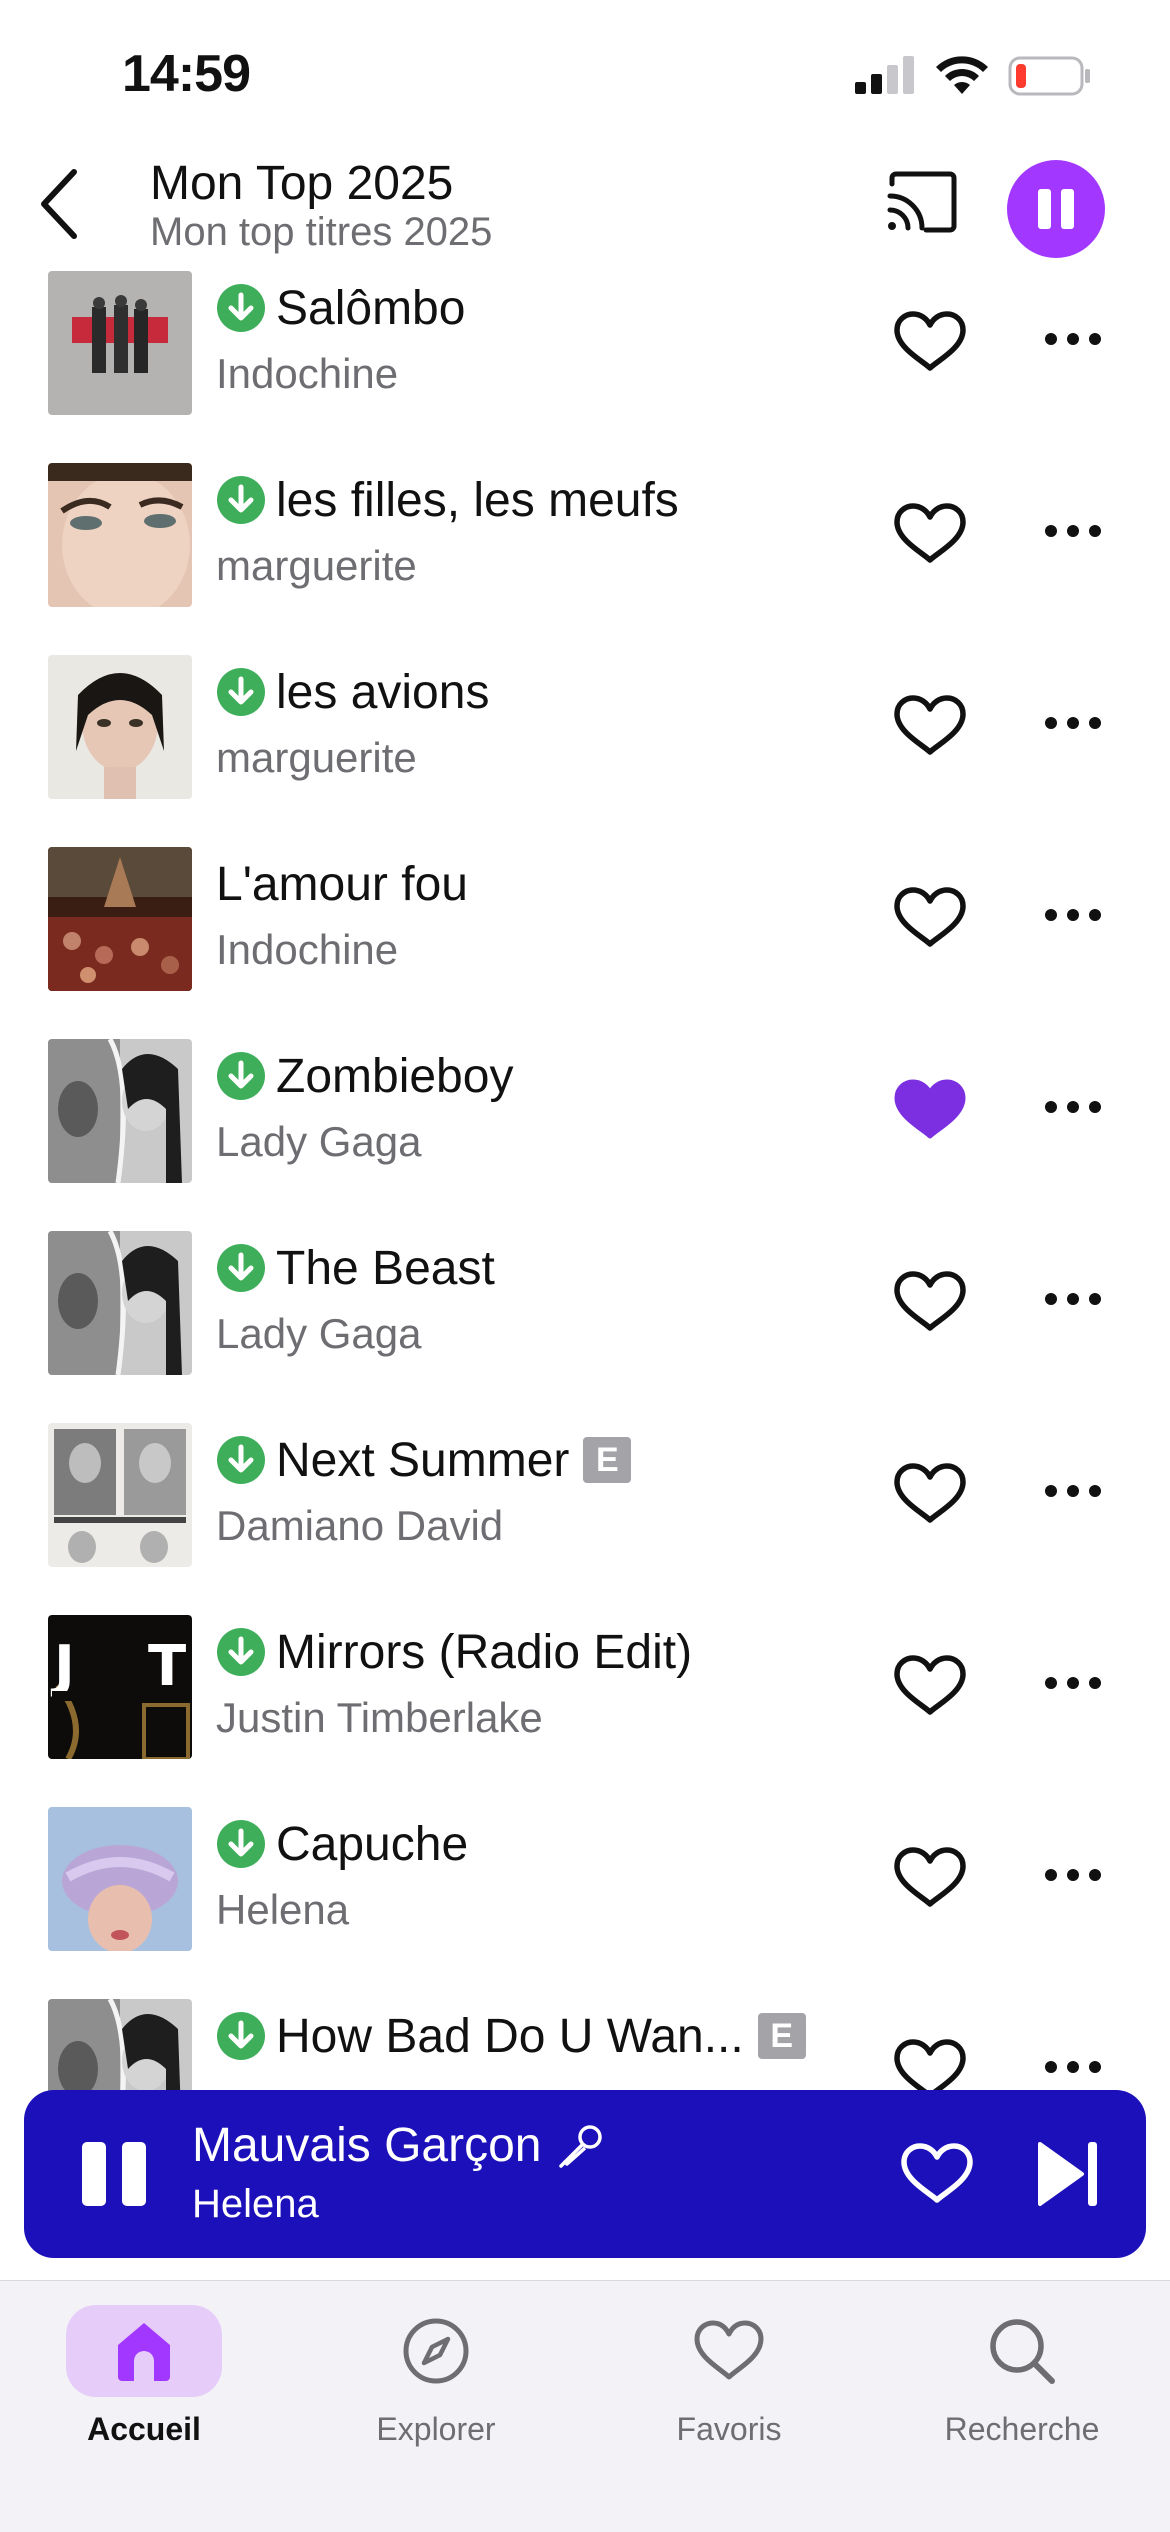 This screenshot has height=2532, width=1170. Describe the element at coordinates (585, 2406) in the screenshot. I see `tab-bar: Accueil Explorer Favoris Recherche` at that location.